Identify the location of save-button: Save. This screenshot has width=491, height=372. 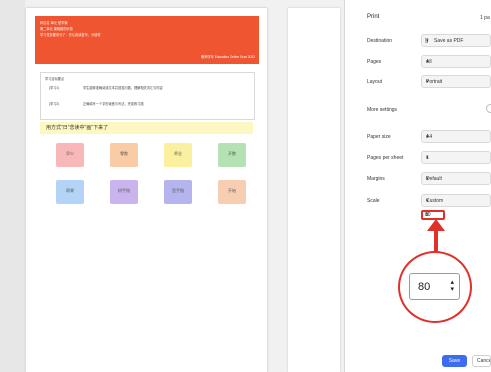
(454, 361).